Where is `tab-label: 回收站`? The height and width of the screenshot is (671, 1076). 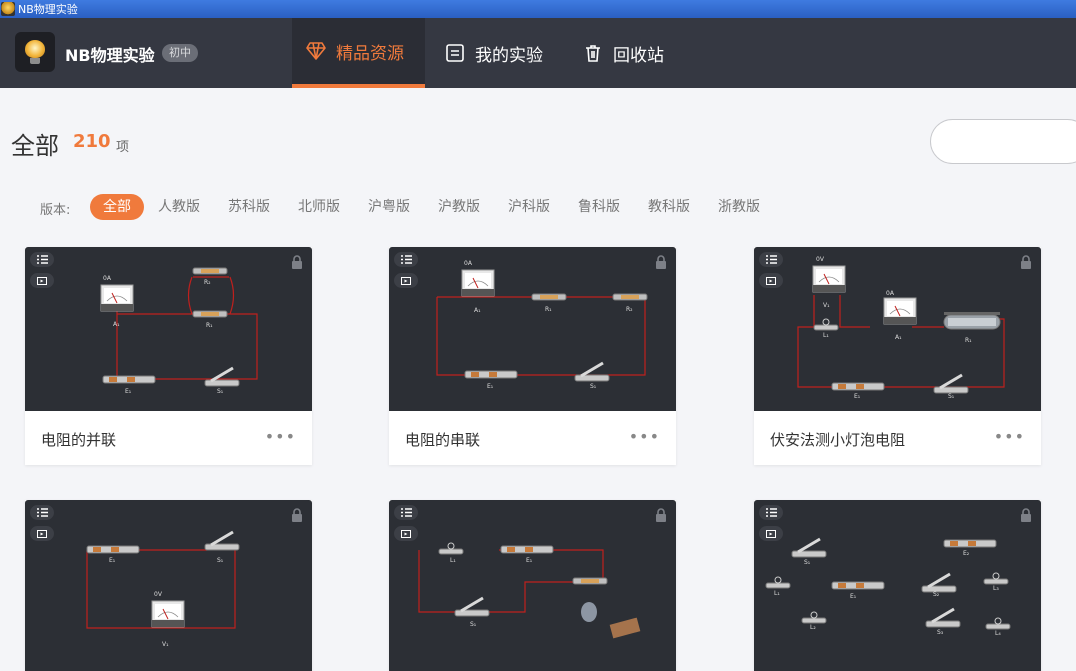
tab-label: 回收站 is located at coordinates (638, 55).